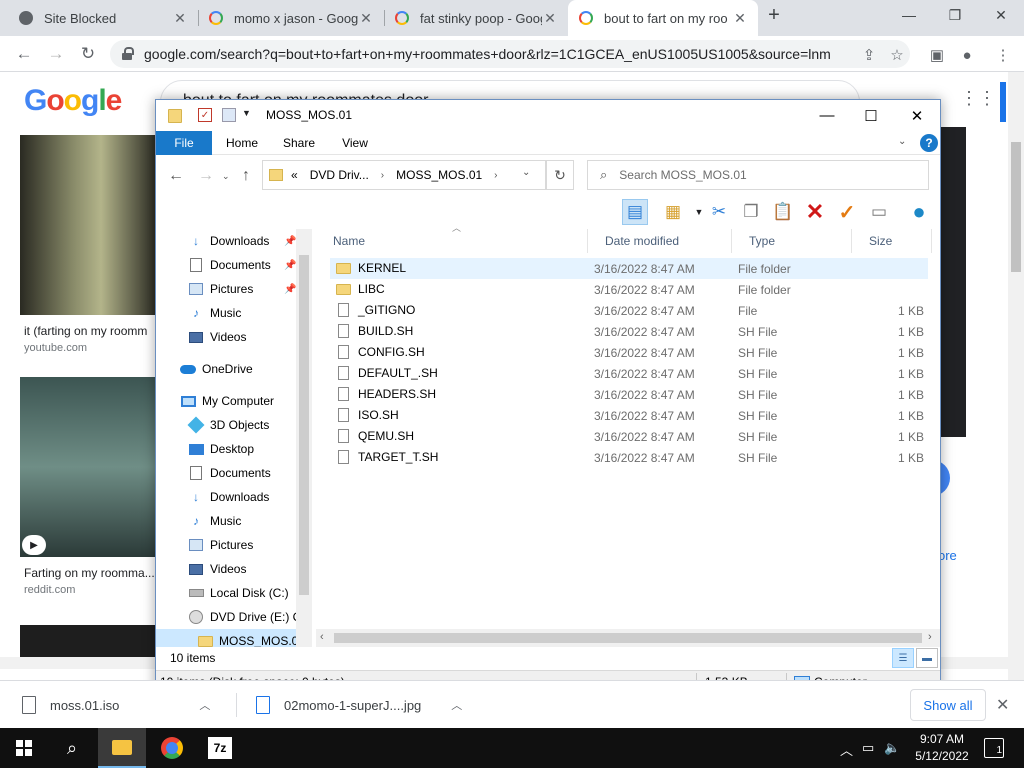 Image resolution: width=1024 pixels, height=768 pixels. I want to click on tab-fat-stinky-poop: fat stinky poop - Goog ✕, so click(476, 18).